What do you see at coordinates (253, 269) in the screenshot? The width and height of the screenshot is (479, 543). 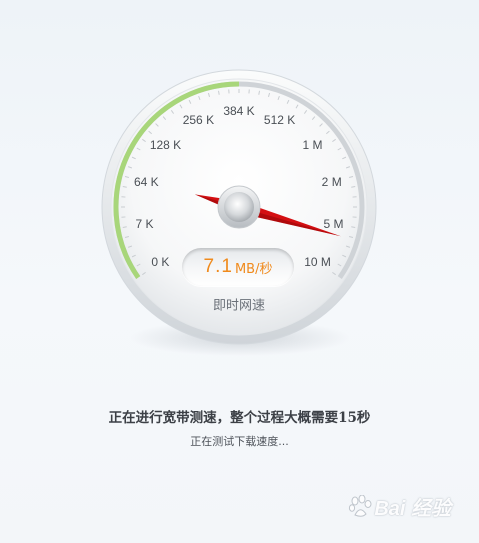 I see `speed-unit: MB/秒` at bounding box center [253, 269].